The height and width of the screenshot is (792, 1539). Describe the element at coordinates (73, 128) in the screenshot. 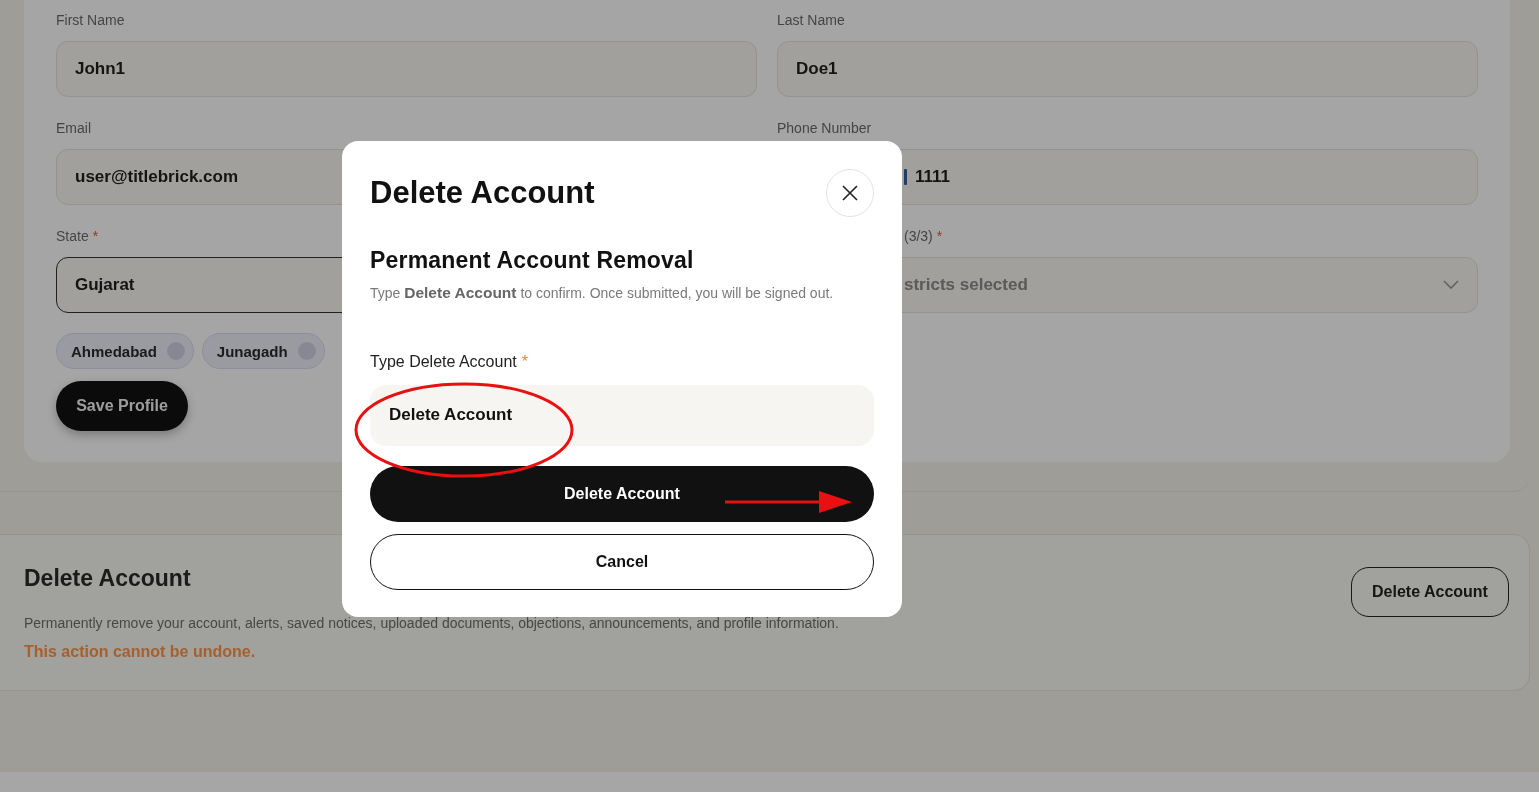

I see `field-label: Email` at that location.